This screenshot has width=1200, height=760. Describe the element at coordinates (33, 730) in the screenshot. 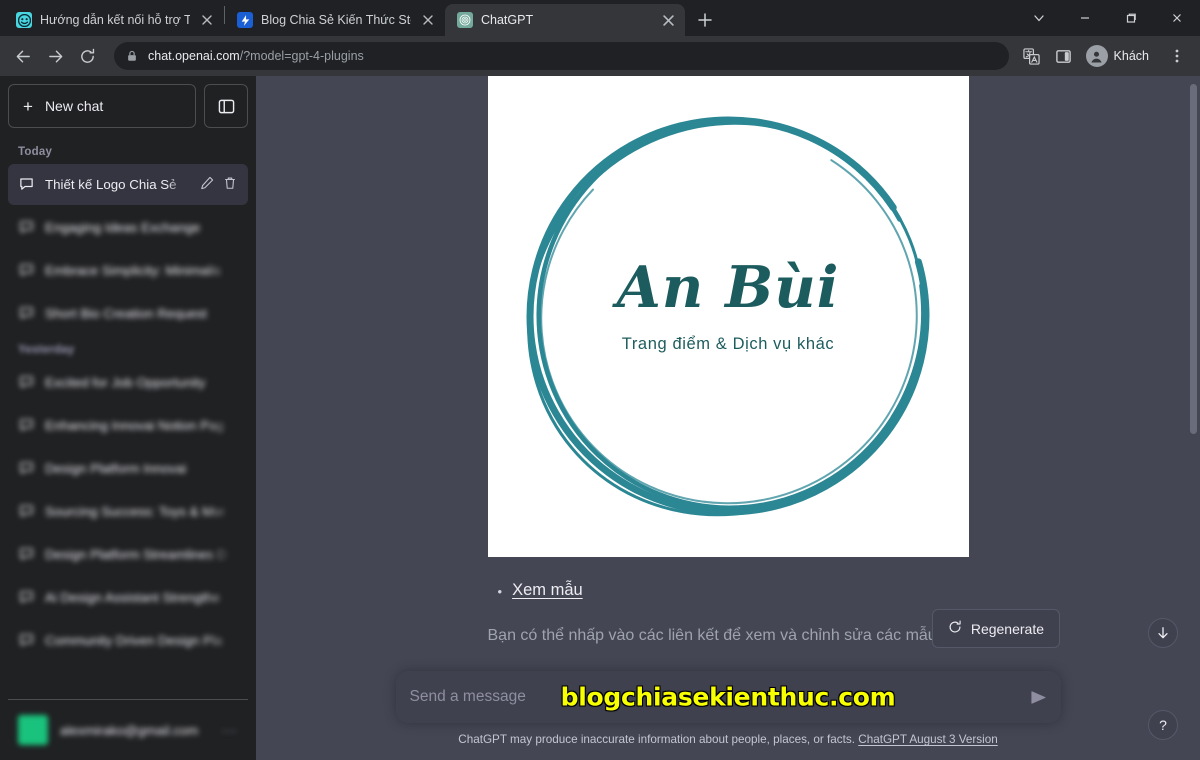

I see `user-avatar` at that location.